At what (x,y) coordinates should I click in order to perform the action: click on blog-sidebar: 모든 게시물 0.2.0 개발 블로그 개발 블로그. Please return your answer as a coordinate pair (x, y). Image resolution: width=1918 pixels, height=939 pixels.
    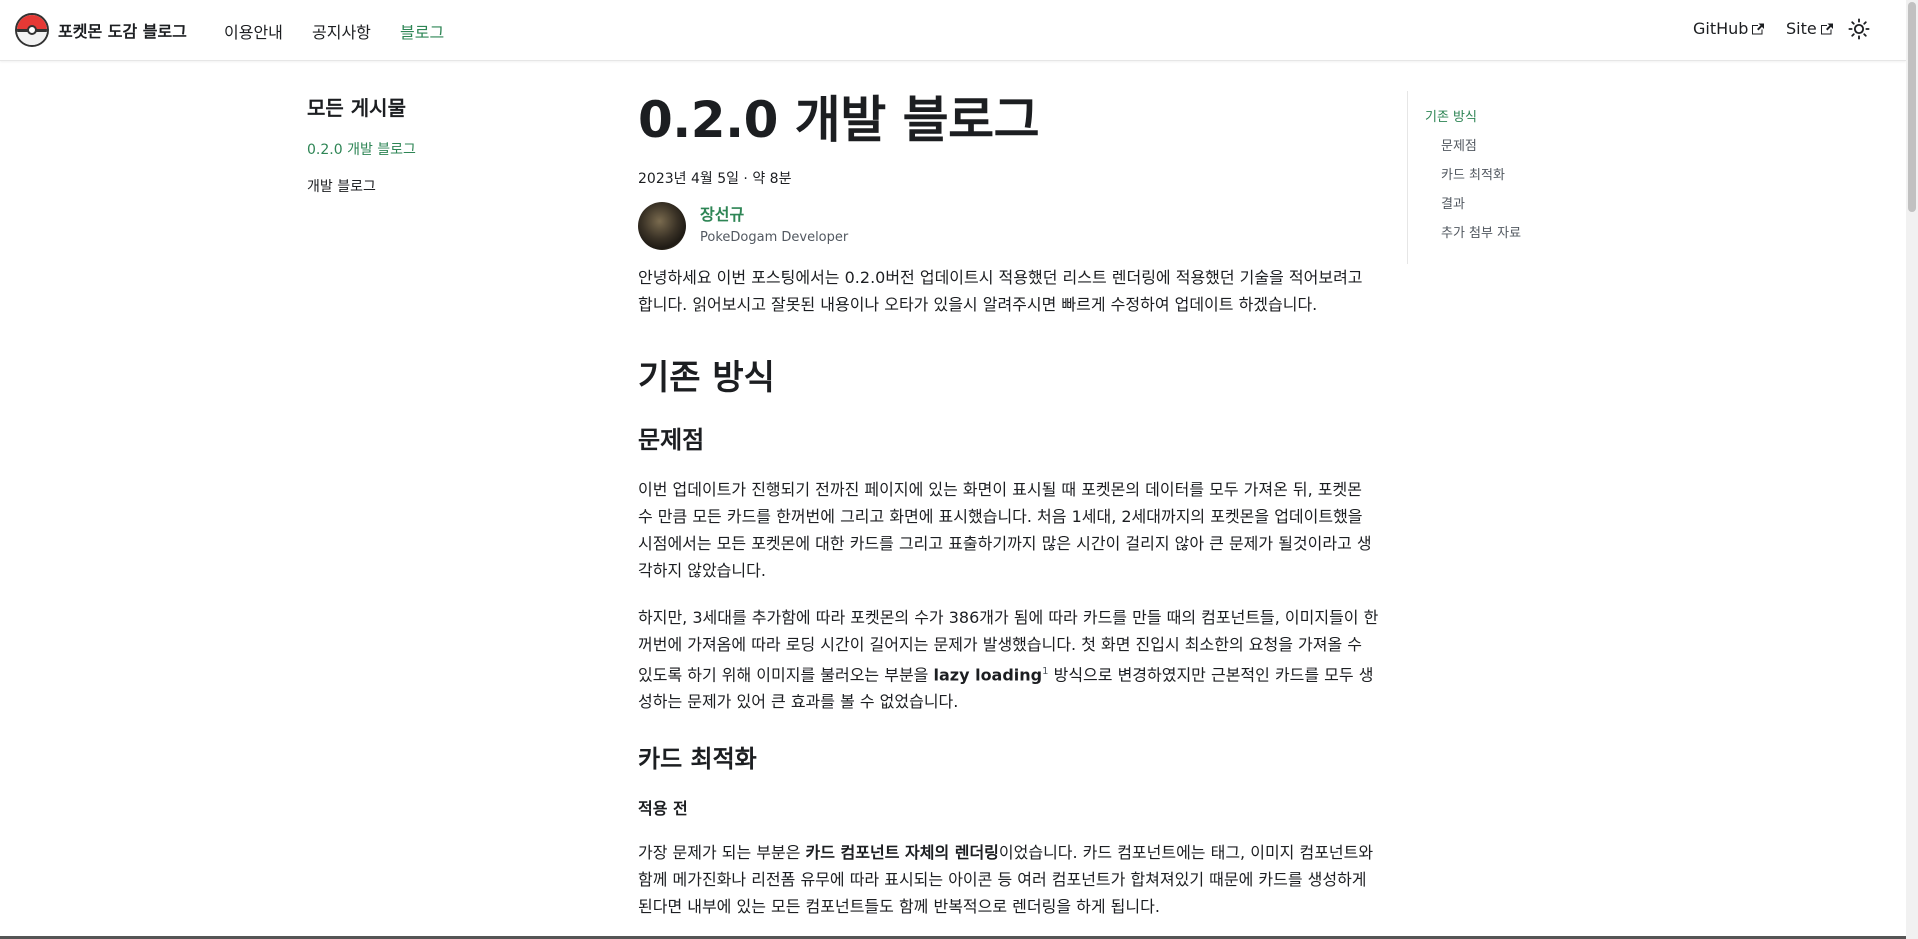
    Looking at the image, I should click on (437, 152).